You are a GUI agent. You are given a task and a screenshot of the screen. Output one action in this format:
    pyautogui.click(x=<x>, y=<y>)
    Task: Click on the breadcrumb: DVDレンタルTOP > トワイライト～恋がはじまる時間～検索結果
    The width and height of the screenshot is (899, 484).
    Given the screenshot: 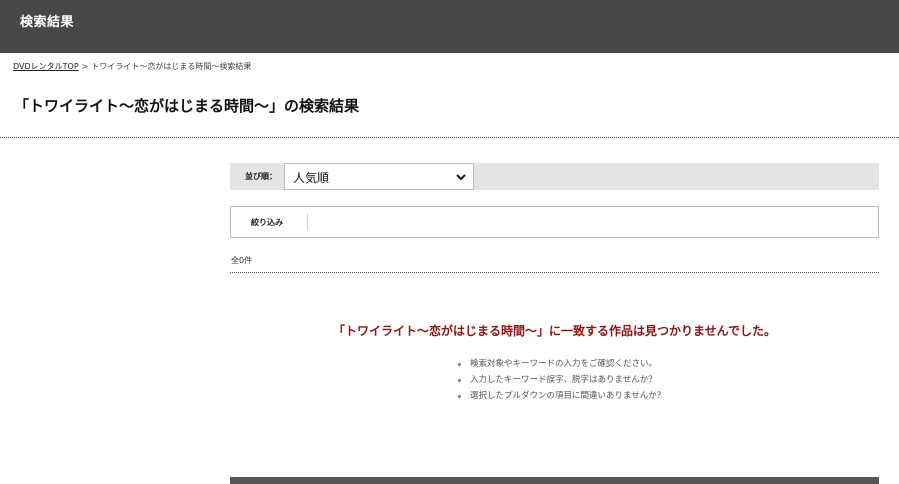 What is the action you would take?
    pyautogui.click(x=132, y=66)
    